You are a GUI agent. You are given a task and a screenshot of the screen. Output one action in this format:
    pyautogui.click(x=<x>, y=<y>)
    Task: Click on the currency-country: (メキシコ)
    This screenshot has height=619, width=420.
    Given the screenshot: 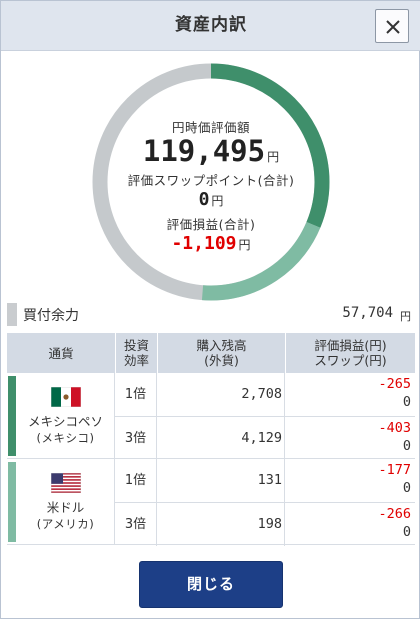 What is the action you would take?
    pyautogui.click(x=65, y=437)
    